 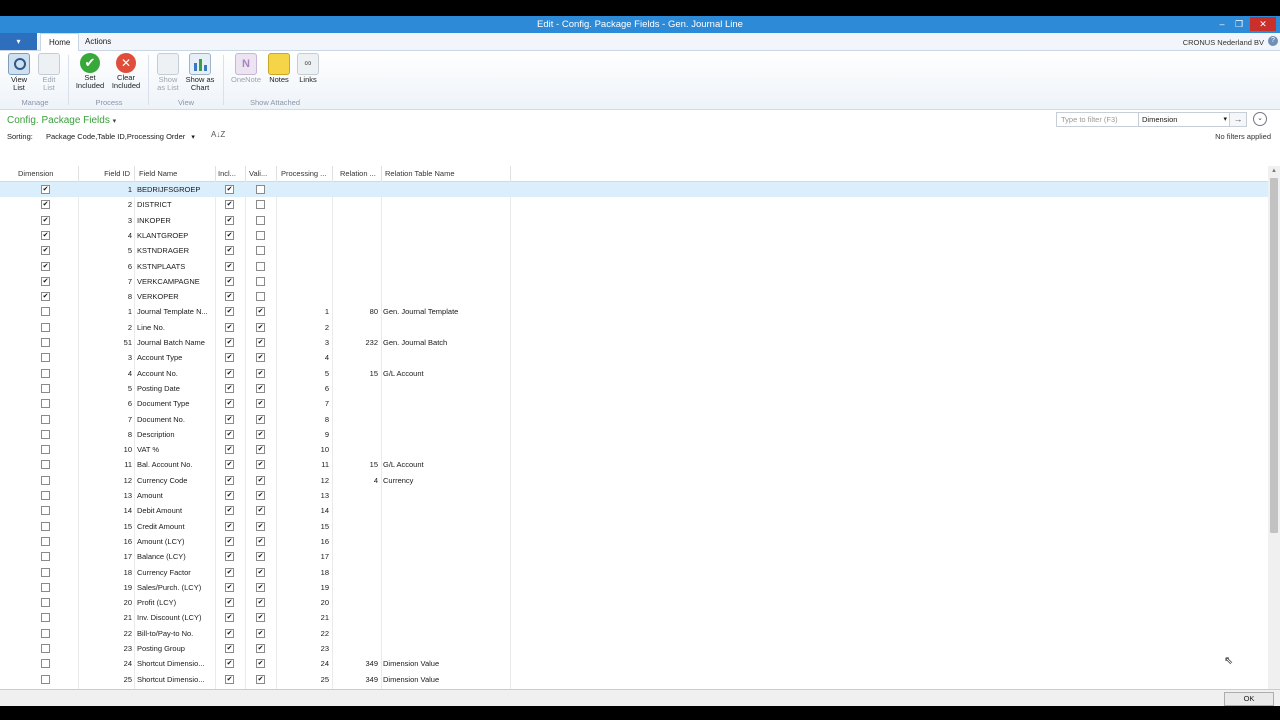 I want to click on table-row: 22 Bill-to/Pay-to No. ✔ ✔ 22, so click(x=634, y=633).